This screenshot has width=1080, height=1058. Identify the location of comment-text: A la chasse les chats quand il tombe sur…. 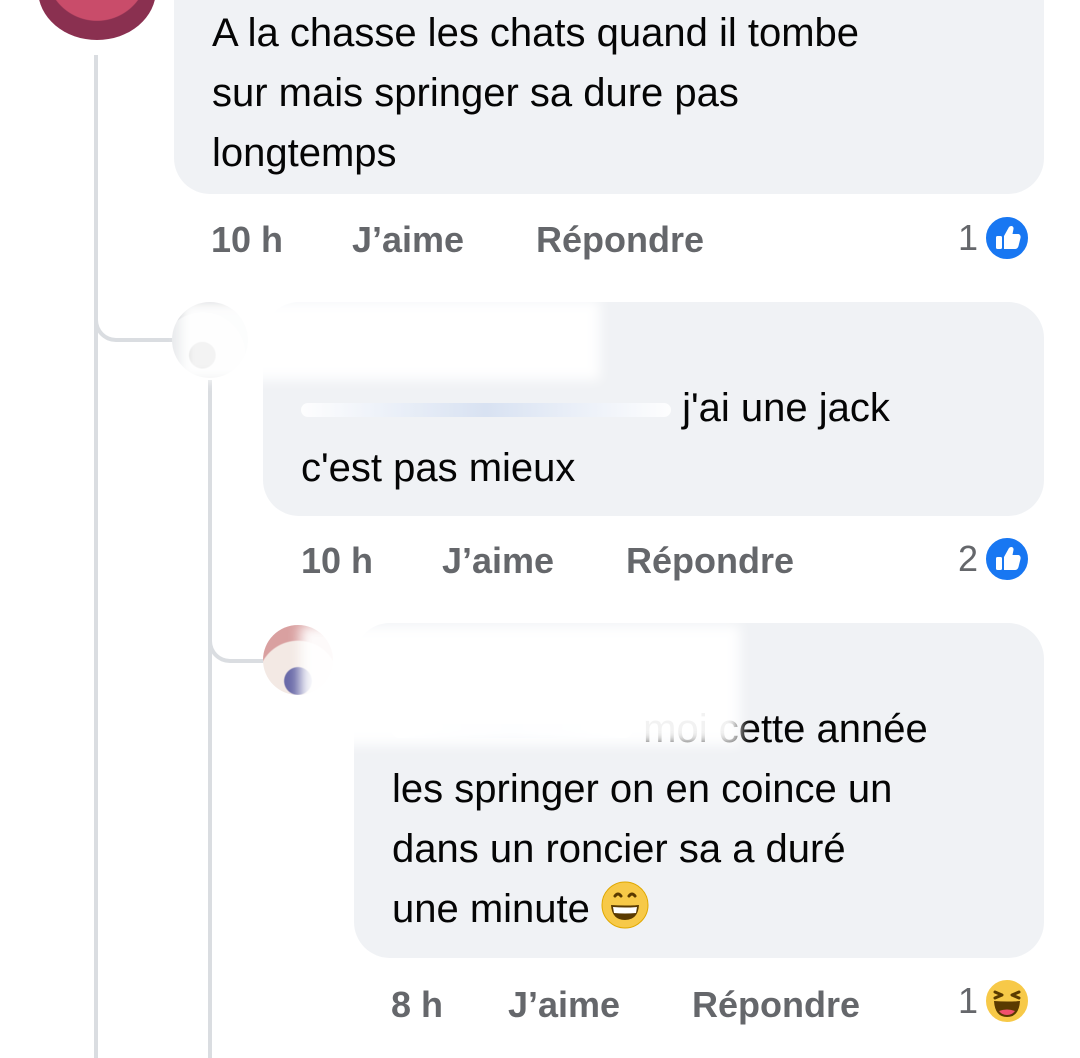
(536, 93).